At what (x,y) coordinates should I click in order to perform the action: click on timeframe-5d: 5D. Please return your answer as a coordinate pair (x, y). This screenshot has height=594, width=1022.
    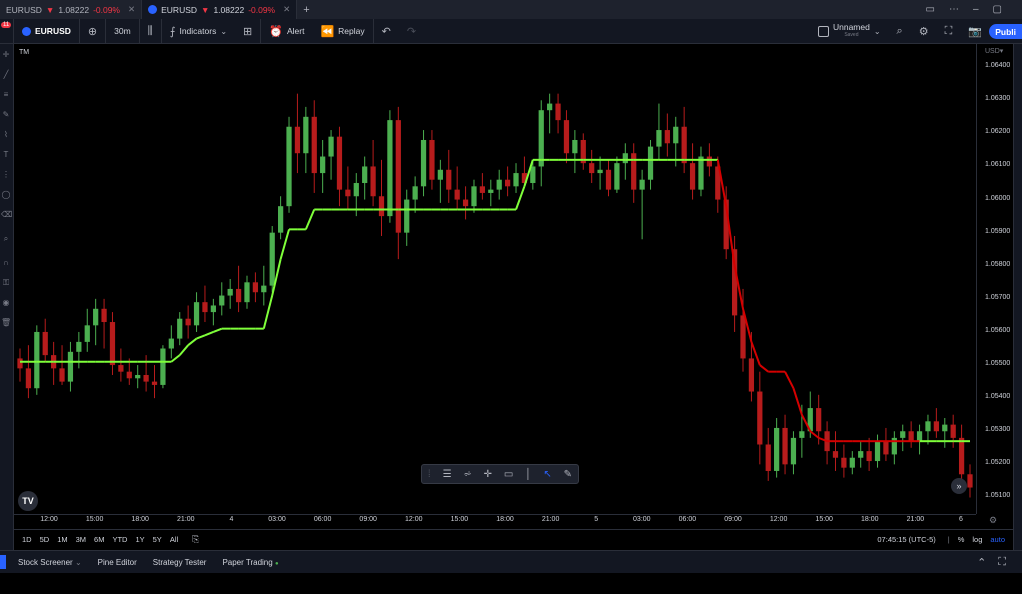
    Looking at the image, I should click on (45, 539).